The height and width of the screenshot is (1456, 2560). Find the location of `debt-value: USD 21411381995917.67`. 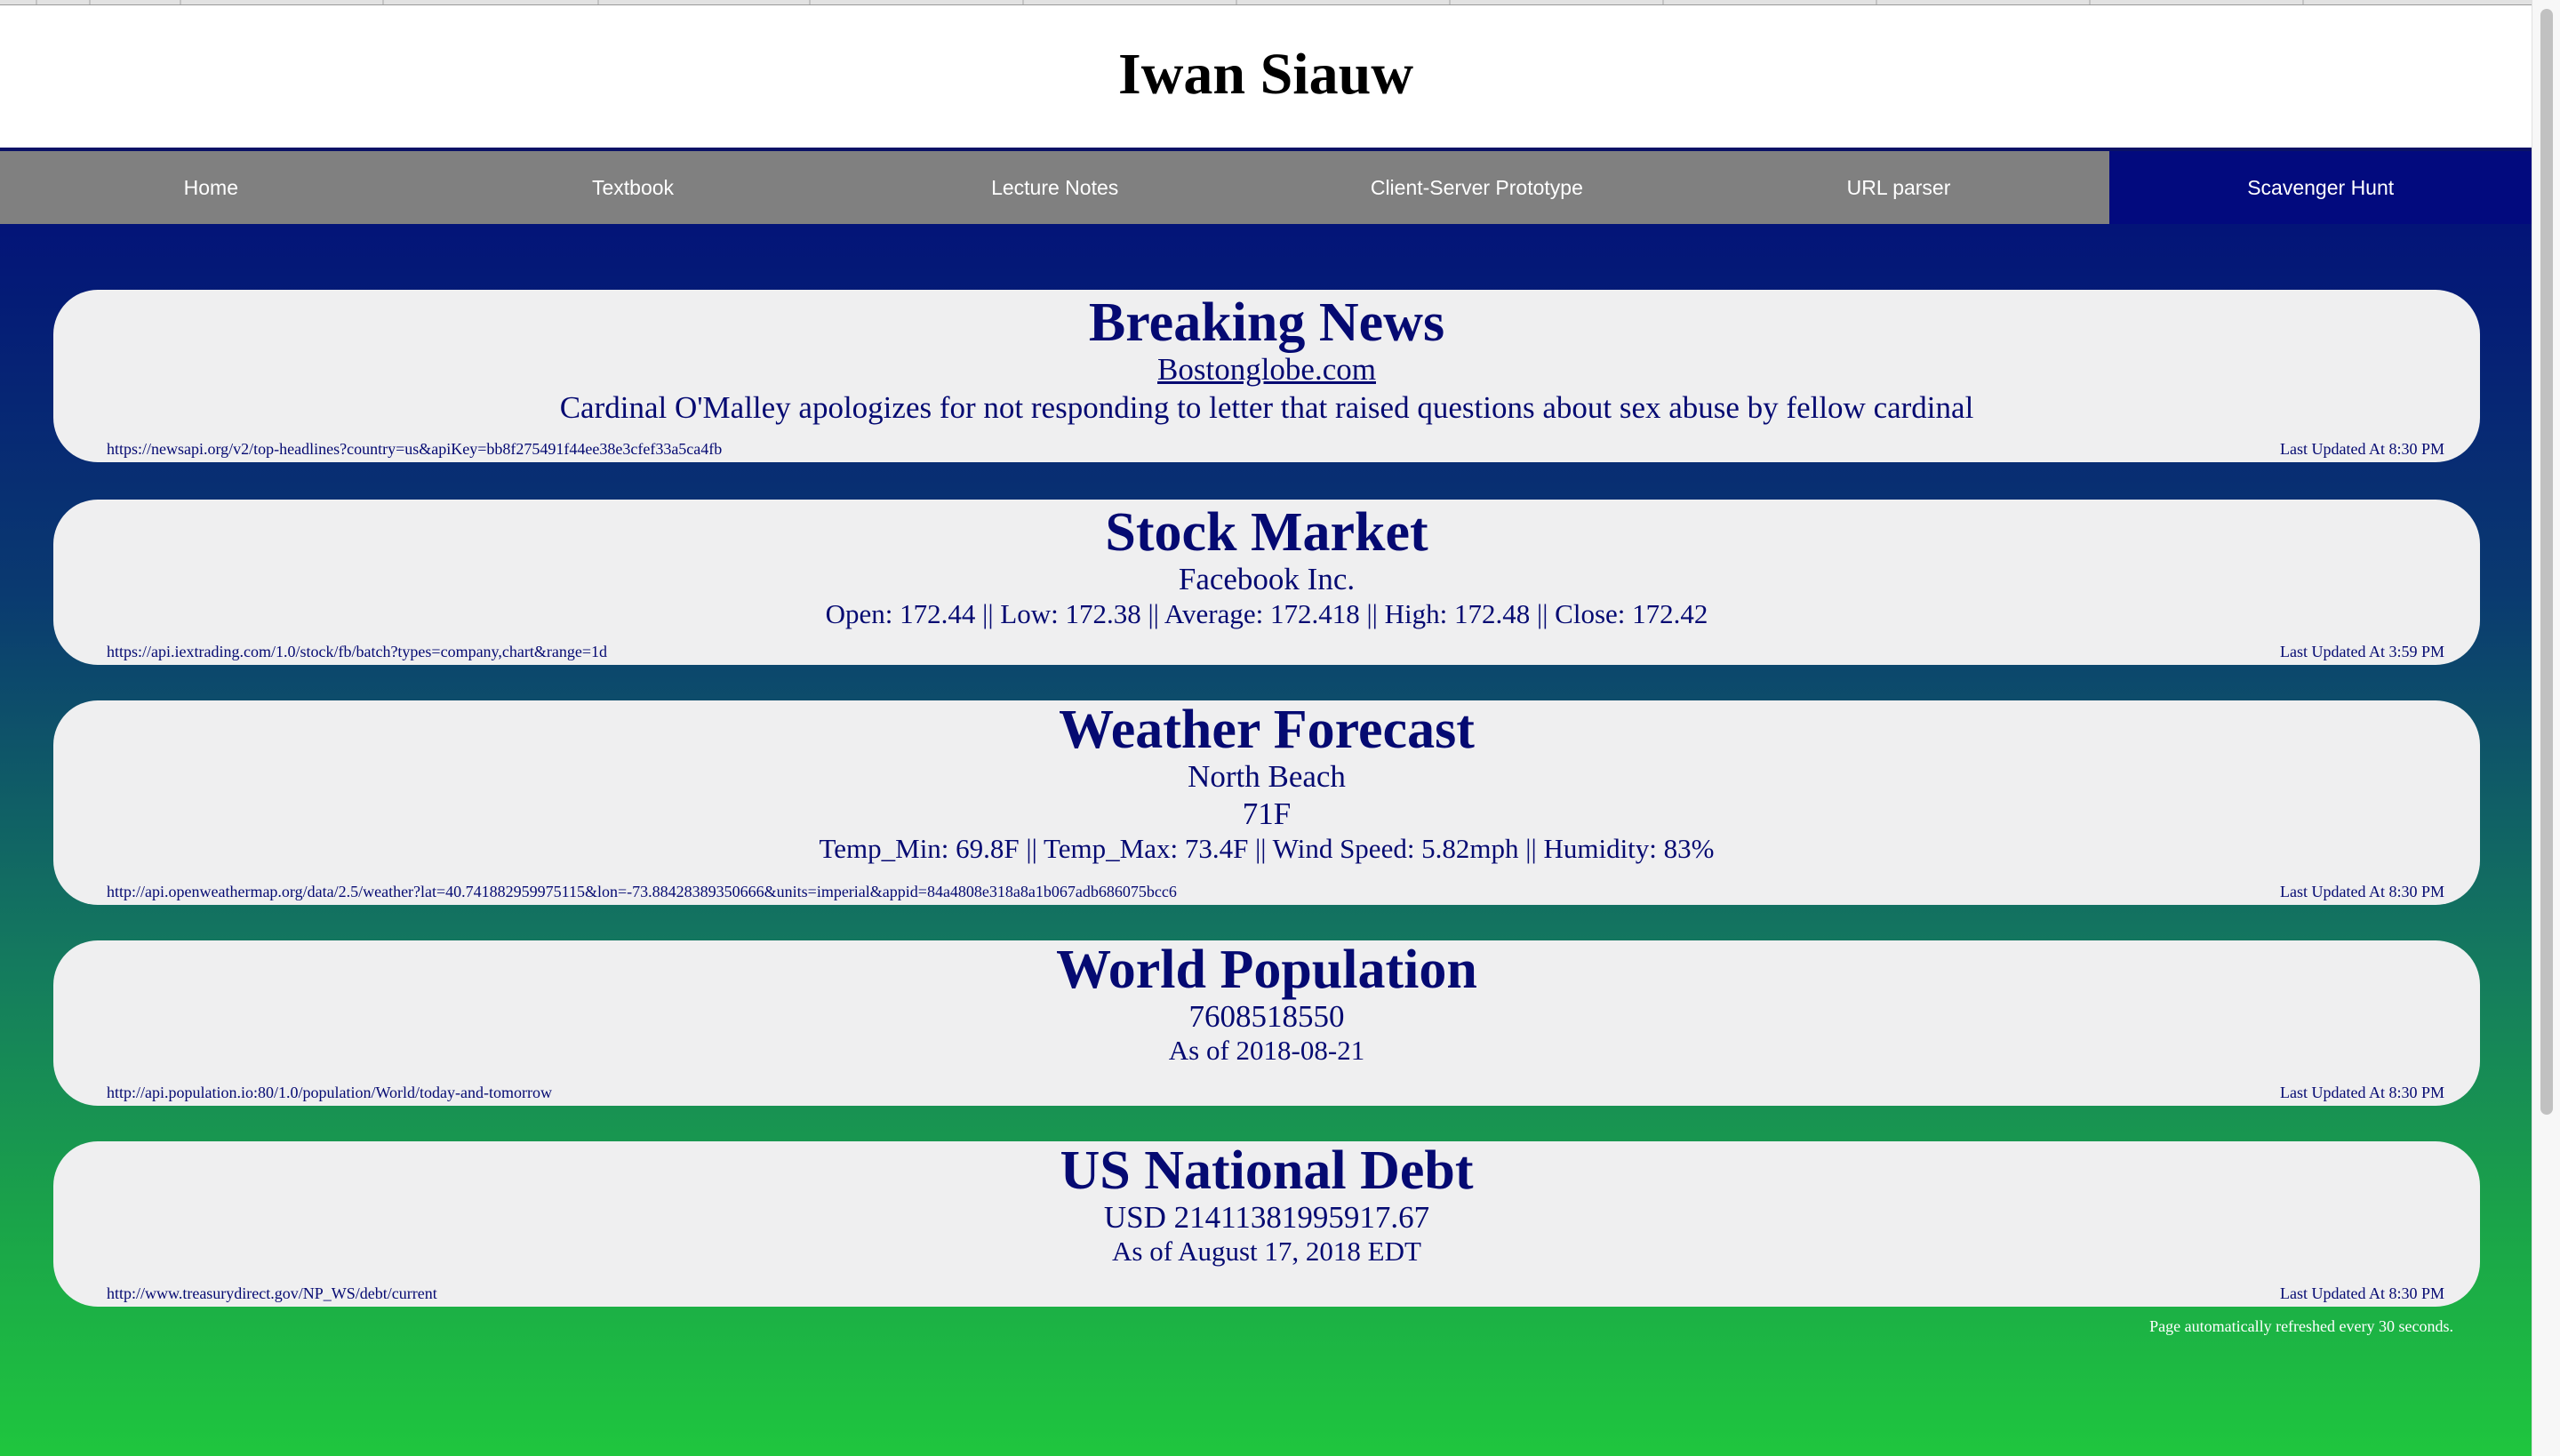

debt-value: USD 21411381995917.67 is located at coordinates (1266, 1217).